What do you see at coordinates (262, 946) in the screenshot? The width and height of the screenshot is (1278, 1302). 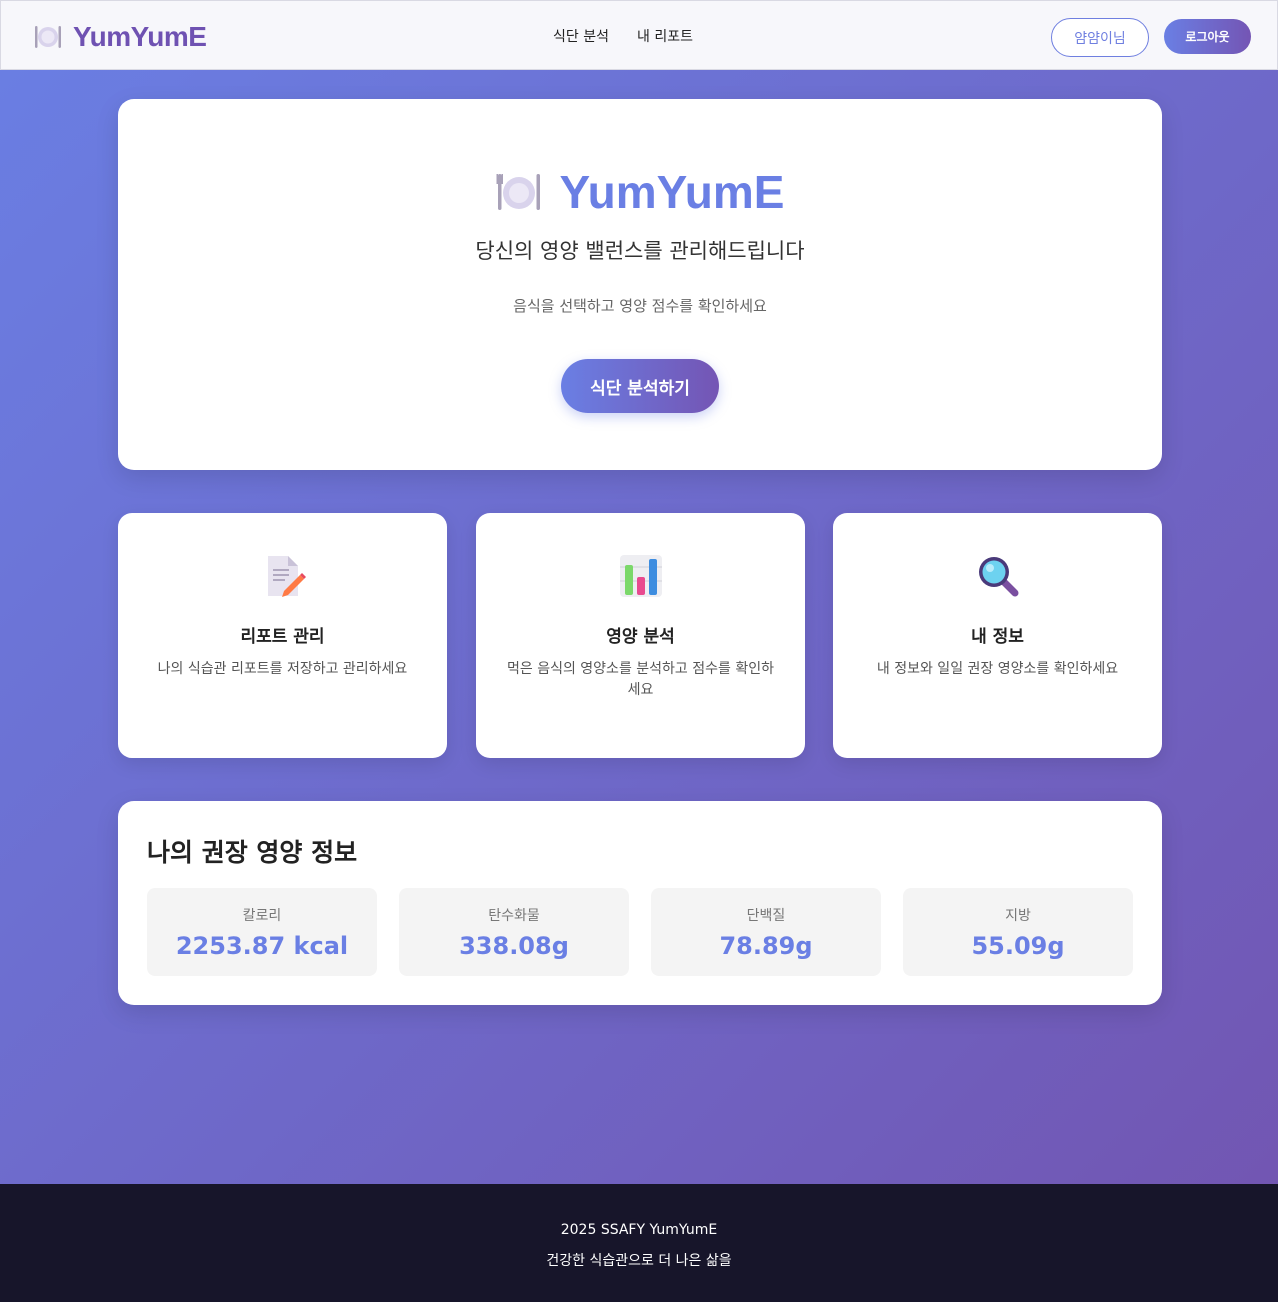 I see `nutrition-value: 2253.87 kcal` at bounding box center [262, 946].